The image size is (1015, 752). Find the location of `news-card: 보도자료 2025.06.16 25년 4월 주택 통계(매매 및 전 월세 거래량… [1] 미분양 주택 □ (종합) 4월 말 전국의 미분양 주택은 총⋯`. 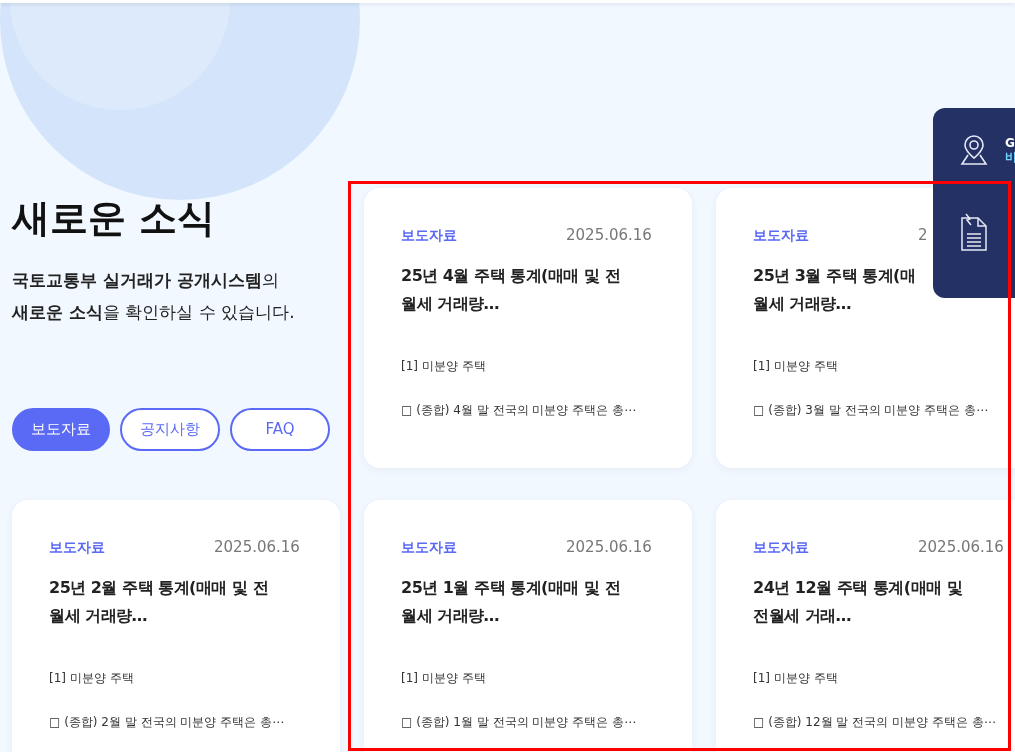

news-card: 보도자료 2025.06.16 25년 4월 주택 통계(매매 및 전 월세 거래량… [1] 미분양 주택 □ (종합) 4월 말 전국의 미분양 주택은 총⋯ is located at coordinates (528, 328).